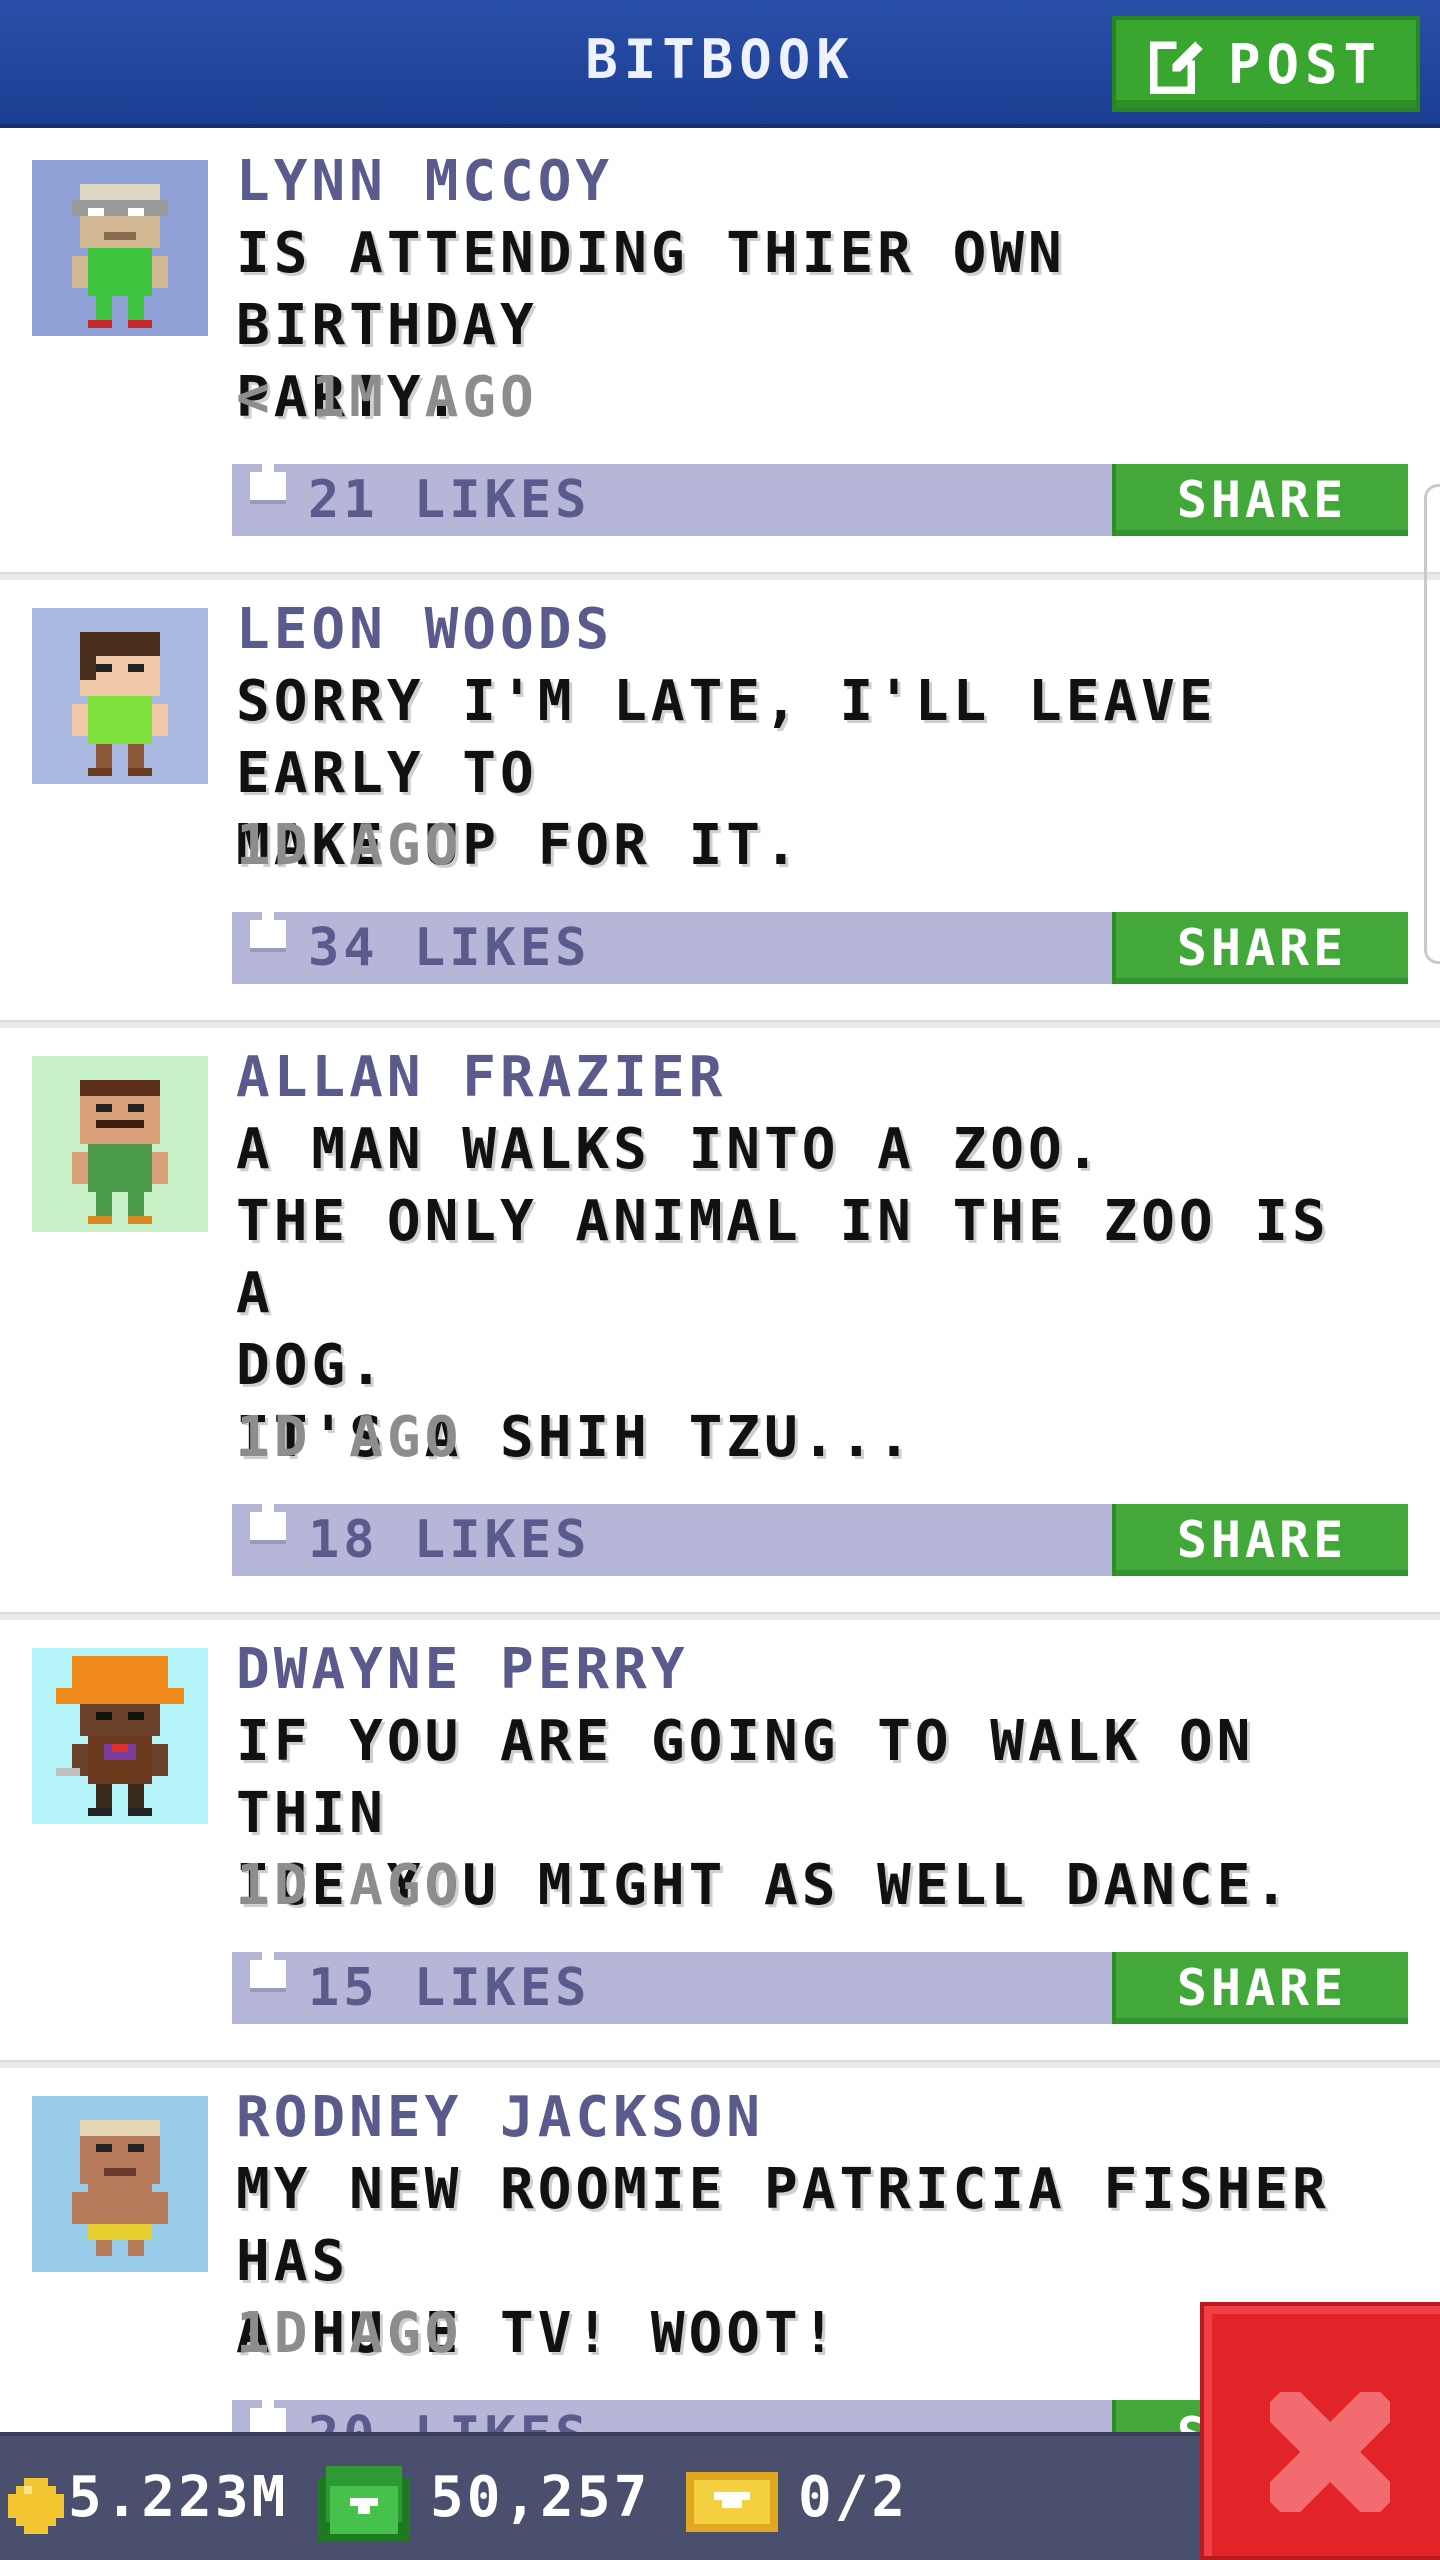  I want to click on post-author: DWAYNE PERRY, so click(462, 1670).